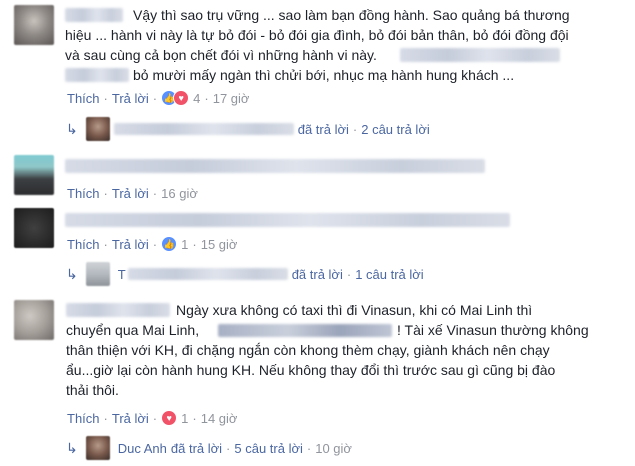 The width and height of the screenshot is (635, 466). I want to click on comment-actions: Thích · Trả lời · 👍 ♥ 4 · 17 giờ, so click(158, 98).